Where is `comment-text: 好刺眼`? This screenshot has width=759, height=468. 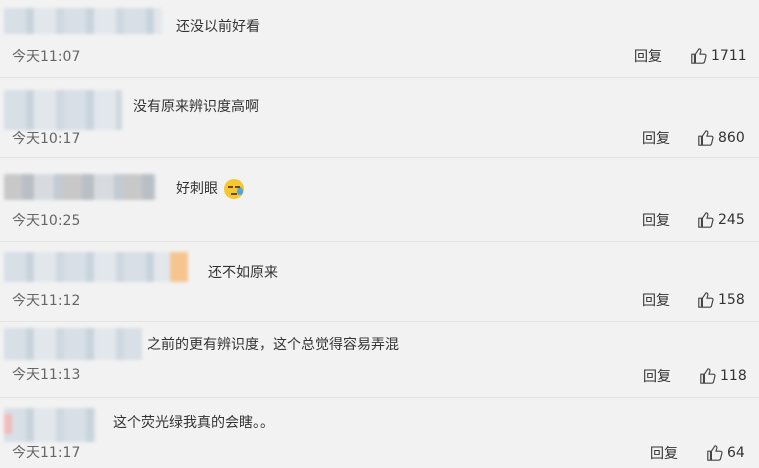 comment-text: 好刺眼 is located at coordinates (210, 188).